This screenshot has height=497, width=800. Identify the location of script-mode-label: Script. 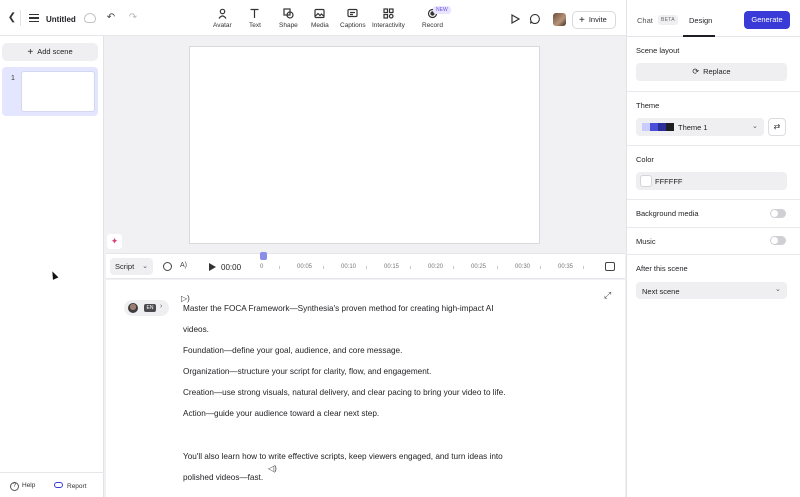
(125, 266).